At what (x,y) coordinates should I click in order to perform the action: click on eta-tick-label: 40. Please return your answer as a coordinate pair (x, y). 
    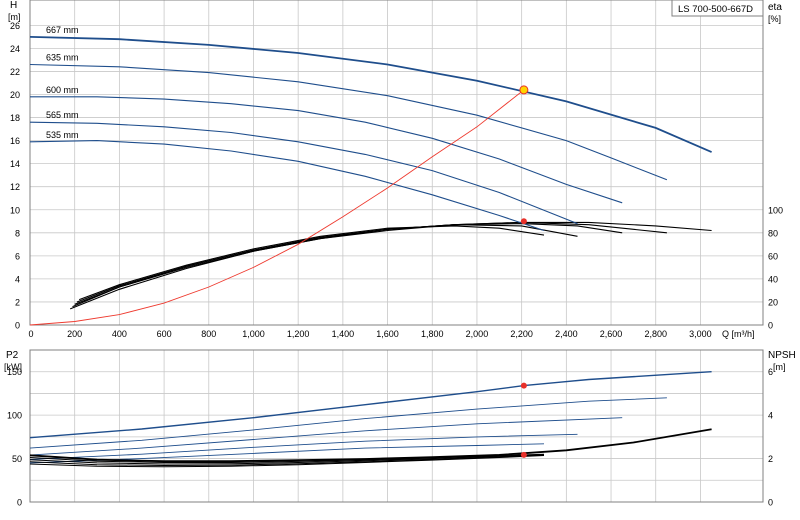
    Looking at the image, I should click on (773, 279).